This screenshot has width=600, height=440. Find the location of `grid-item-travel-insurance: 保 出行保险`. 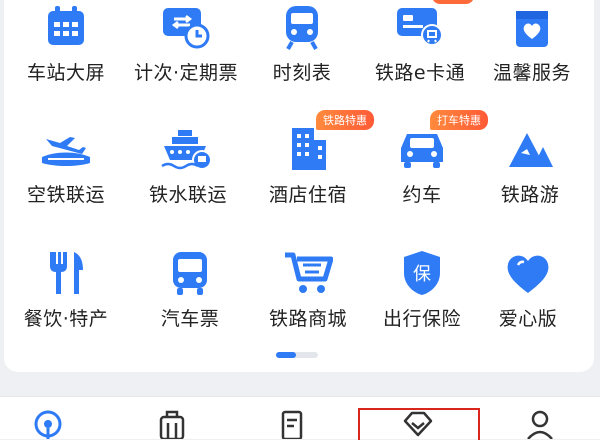

grid-item-travel-insurance: 保 出行保险 is located at coordinates (422, 301).